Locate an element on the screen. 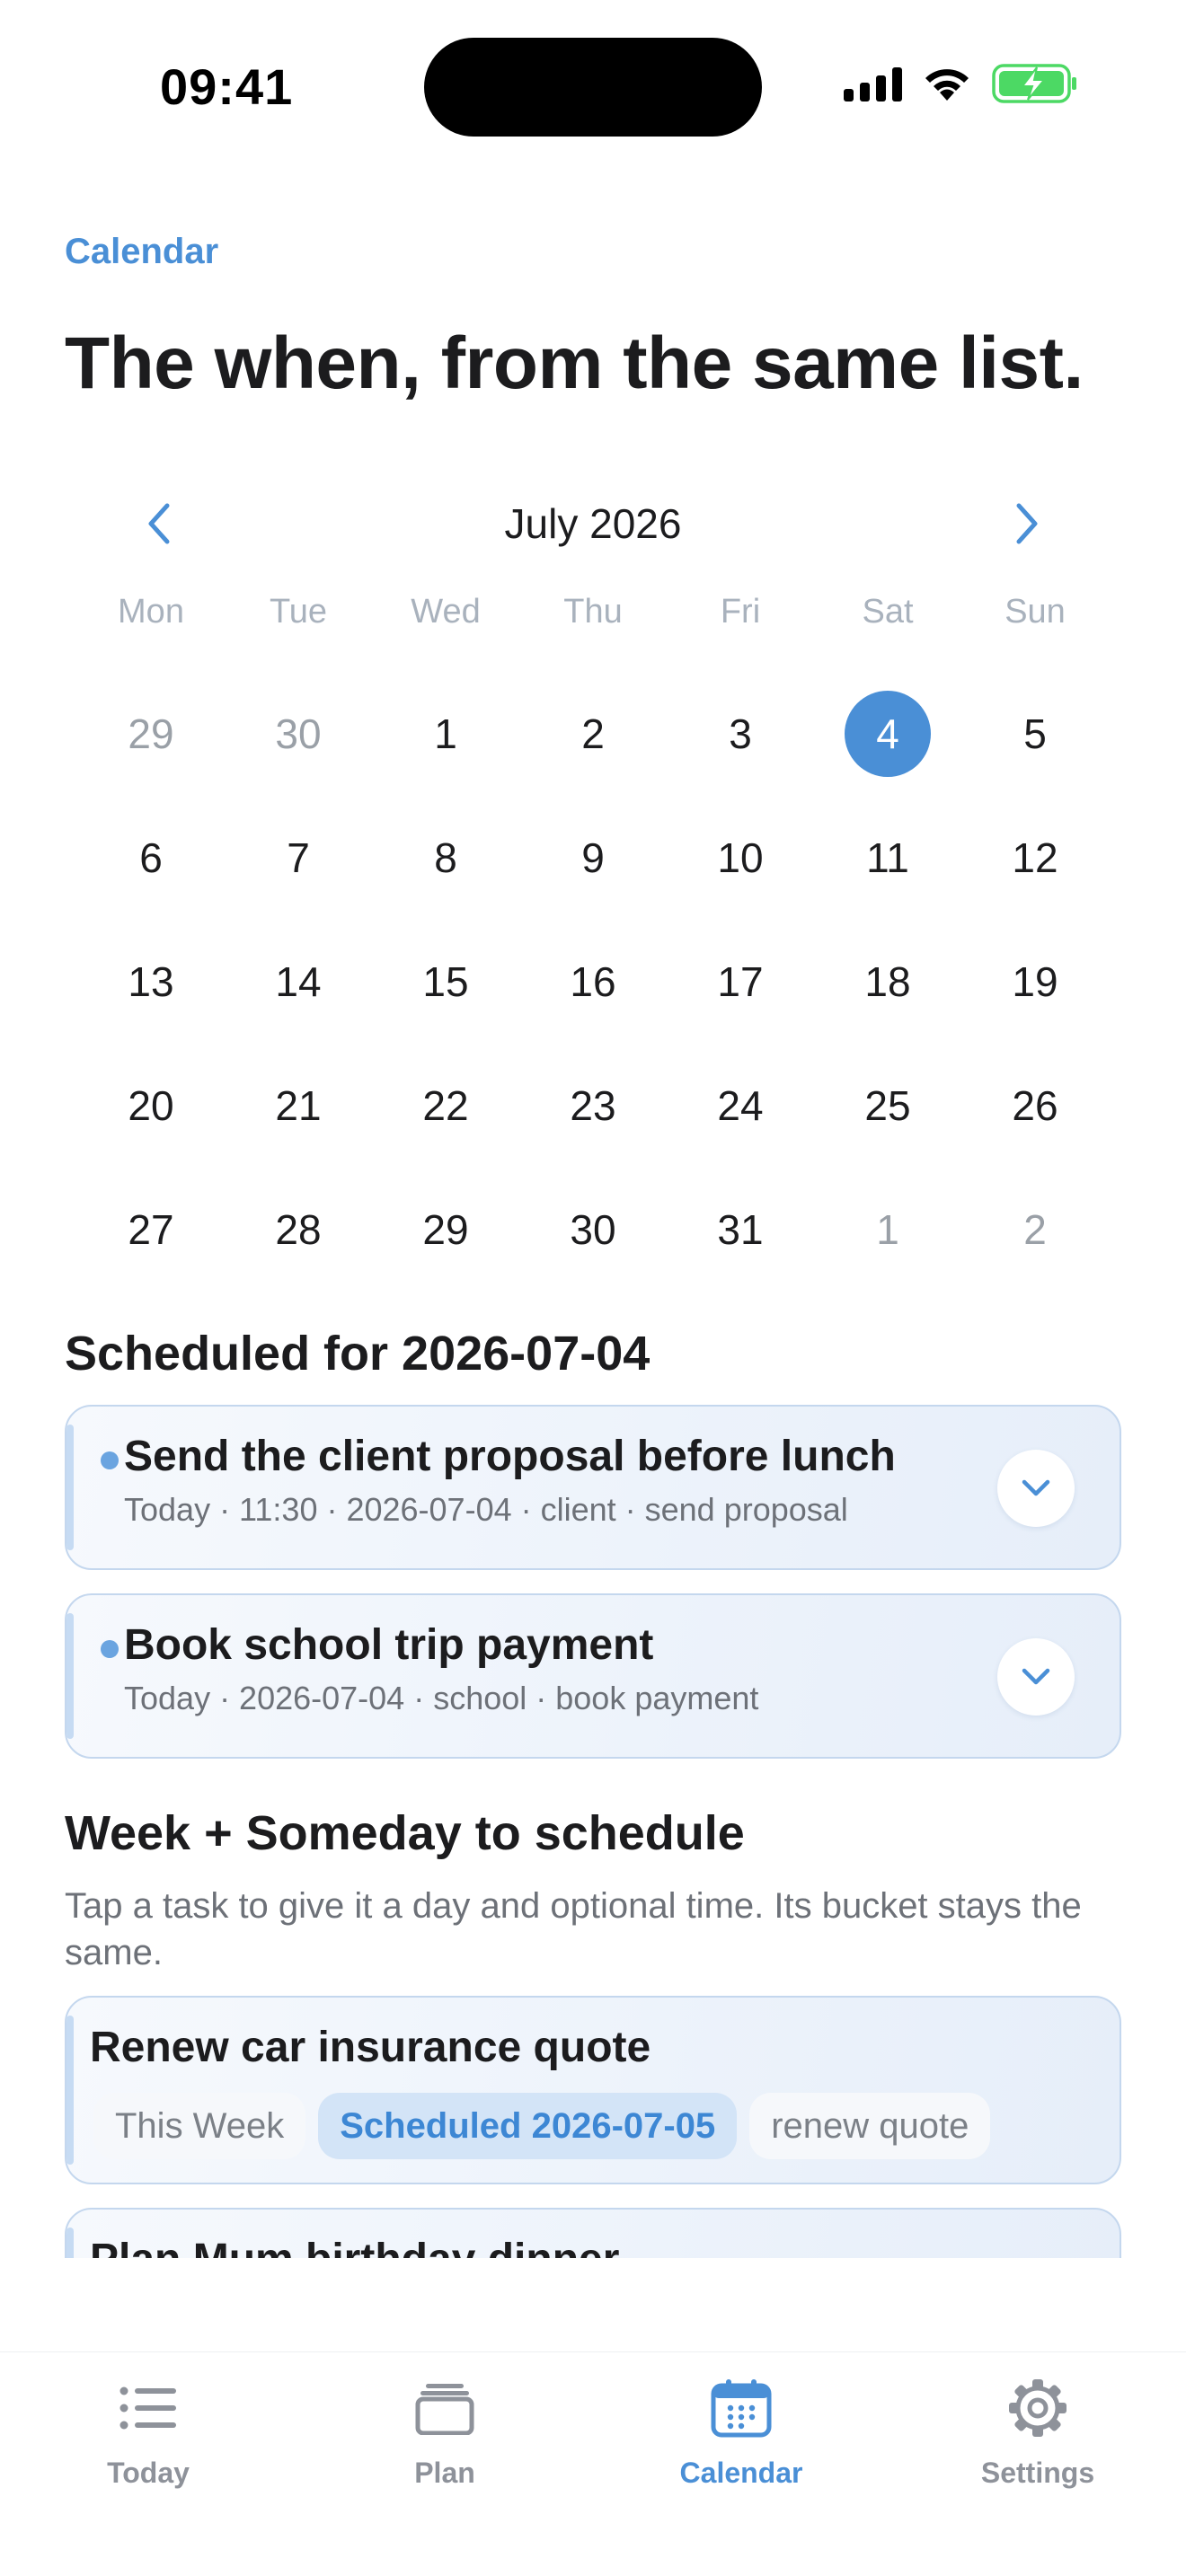 The height and width of the screenshot is (2576, 1186). calendar-day: 15 is located at coordinates (445, 982).